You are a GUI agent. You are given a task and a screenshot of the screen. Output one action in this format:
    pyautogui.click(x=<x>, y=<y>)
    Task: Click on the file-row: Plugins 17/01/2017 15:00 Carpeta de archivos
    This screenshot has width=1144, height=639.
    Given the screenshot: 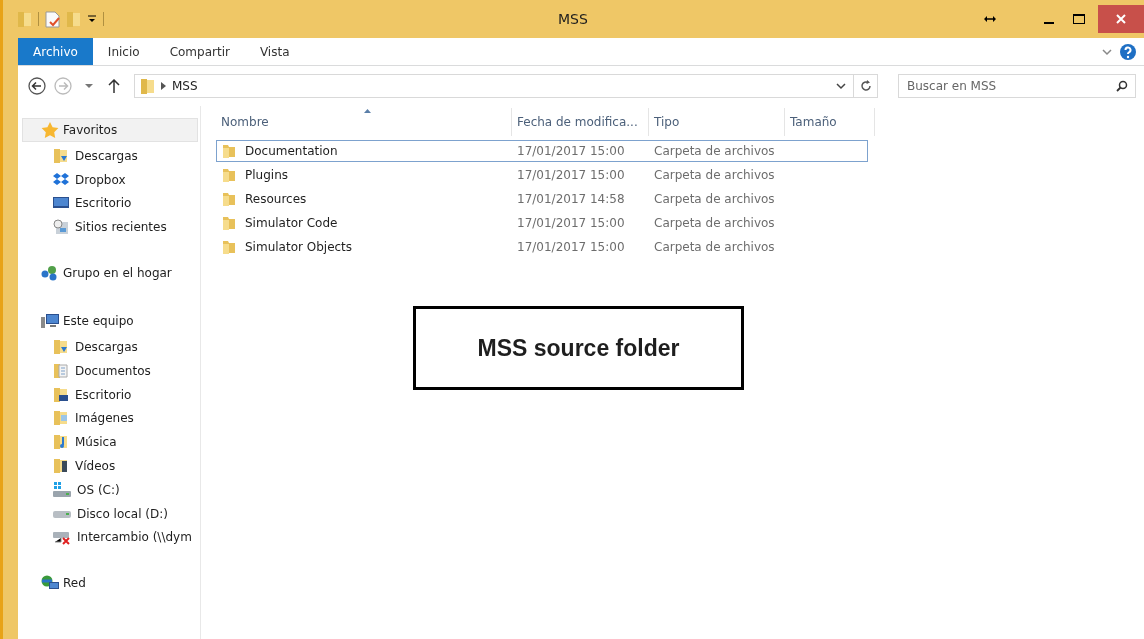 What is the action you would take?
    pyautogui.click(x=542, y=175)
    